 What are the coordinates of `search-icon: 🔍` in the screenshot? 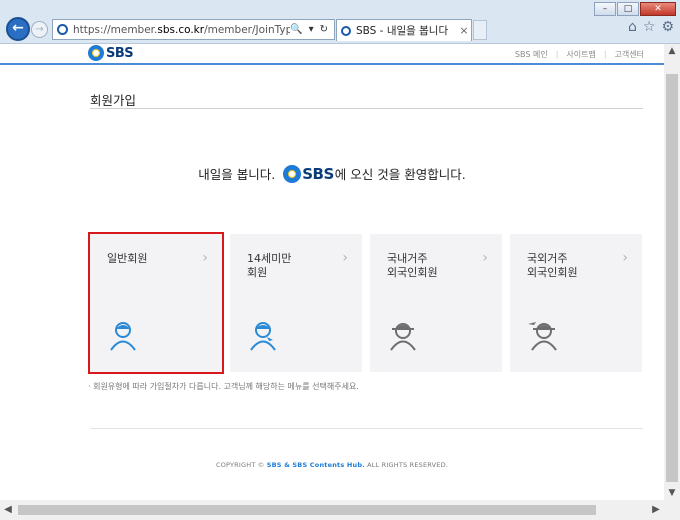 It's located at (296, 29).